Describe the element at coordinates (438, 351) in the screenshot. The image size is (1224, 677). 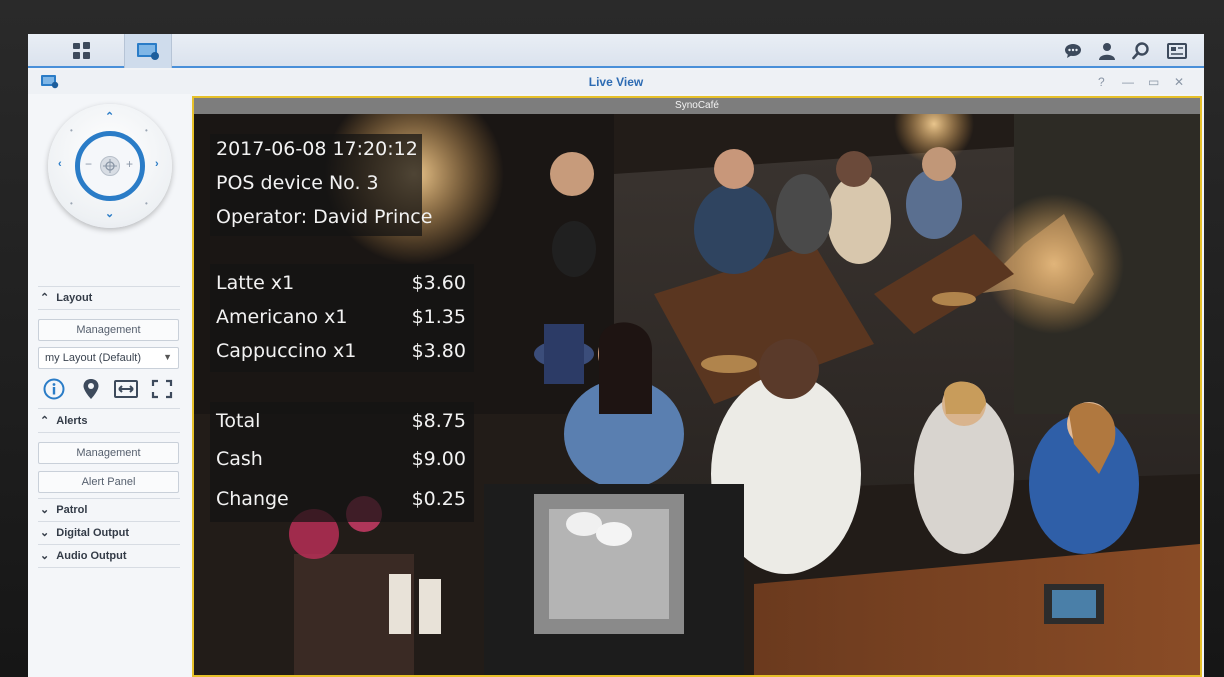
I see `item-price: $3.80` at that location.